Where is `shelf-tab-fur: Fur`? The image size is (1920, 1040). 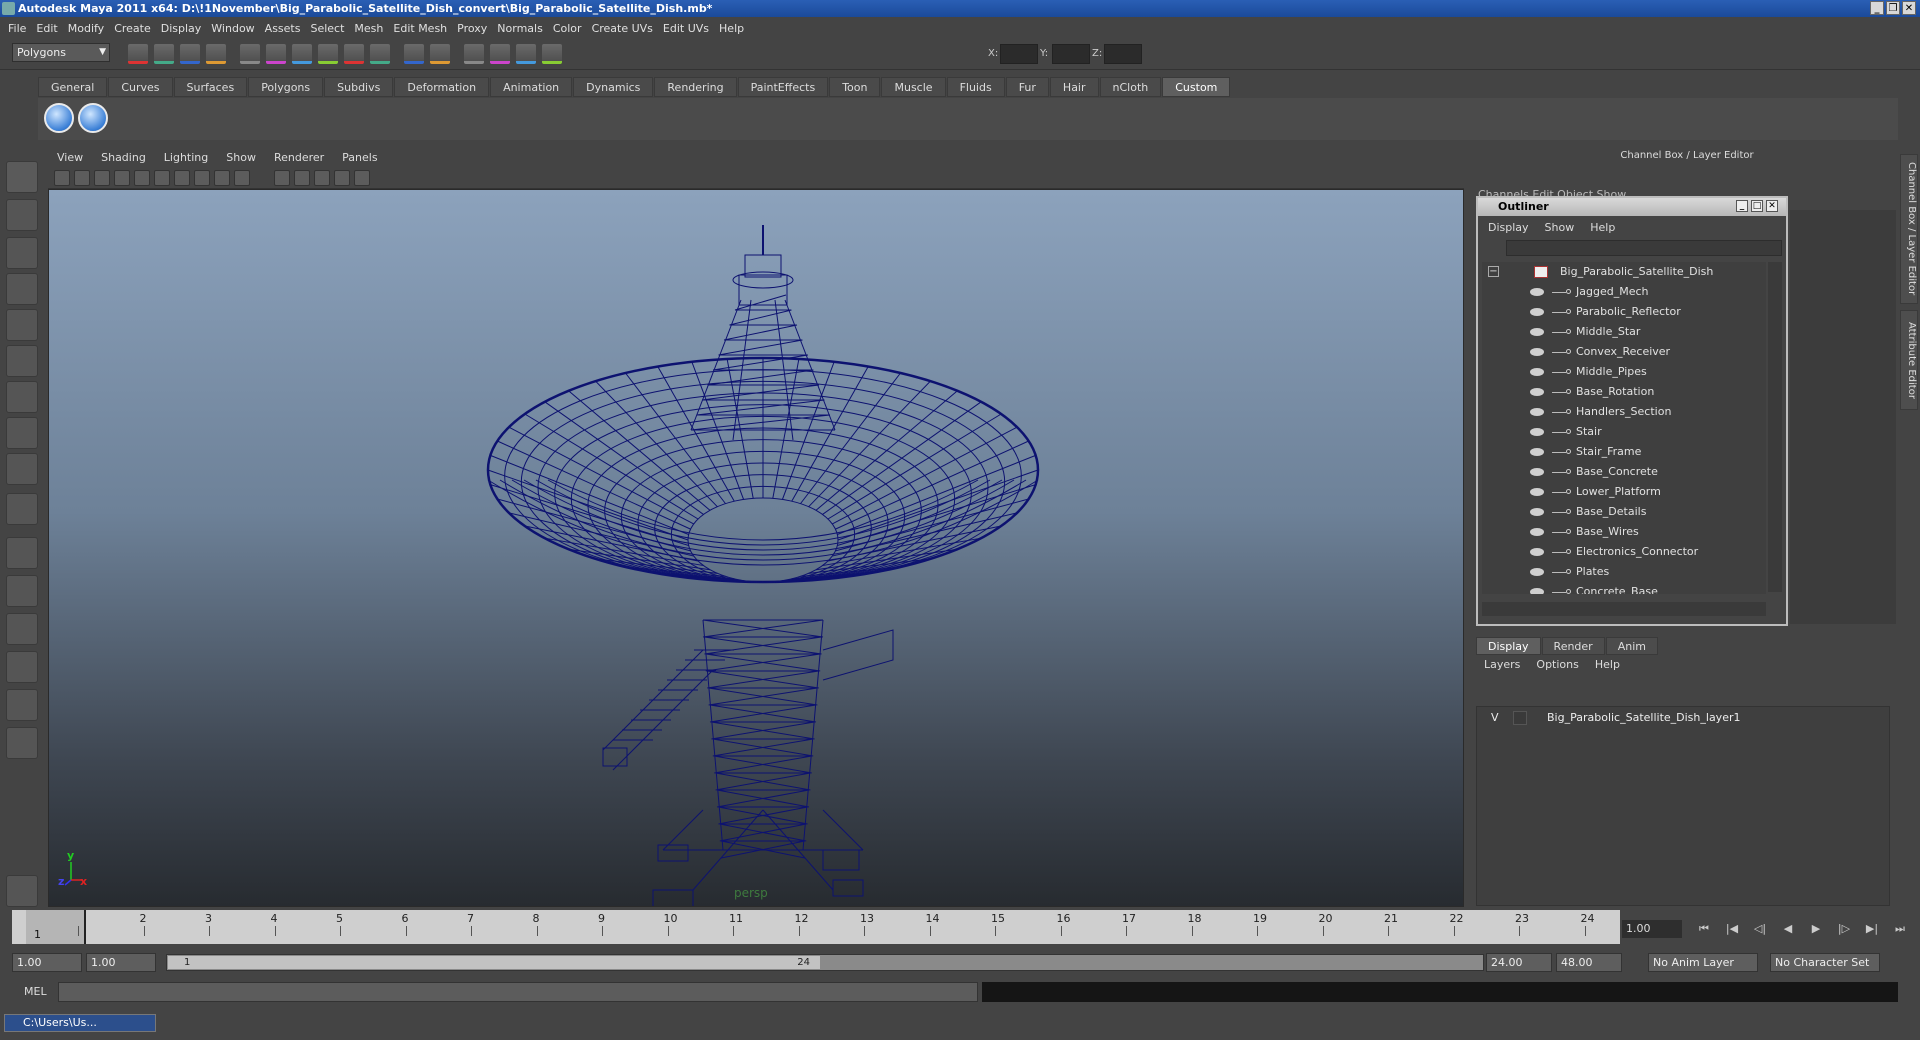 shelf-tab-fur: Fur is located at coordinates (1027, 87).